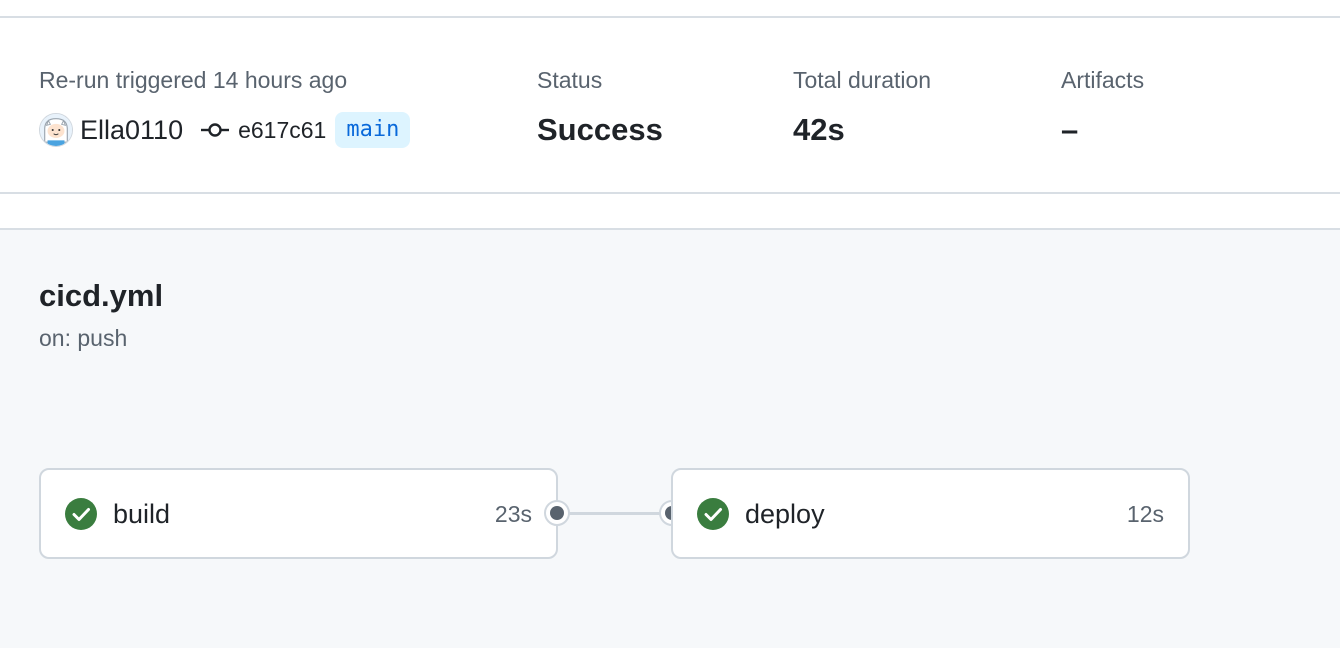 The image size is (1340, 648). Describe the element at coordinates (373, 130) in the screenshot. I see `branch-badge: main` at that location.